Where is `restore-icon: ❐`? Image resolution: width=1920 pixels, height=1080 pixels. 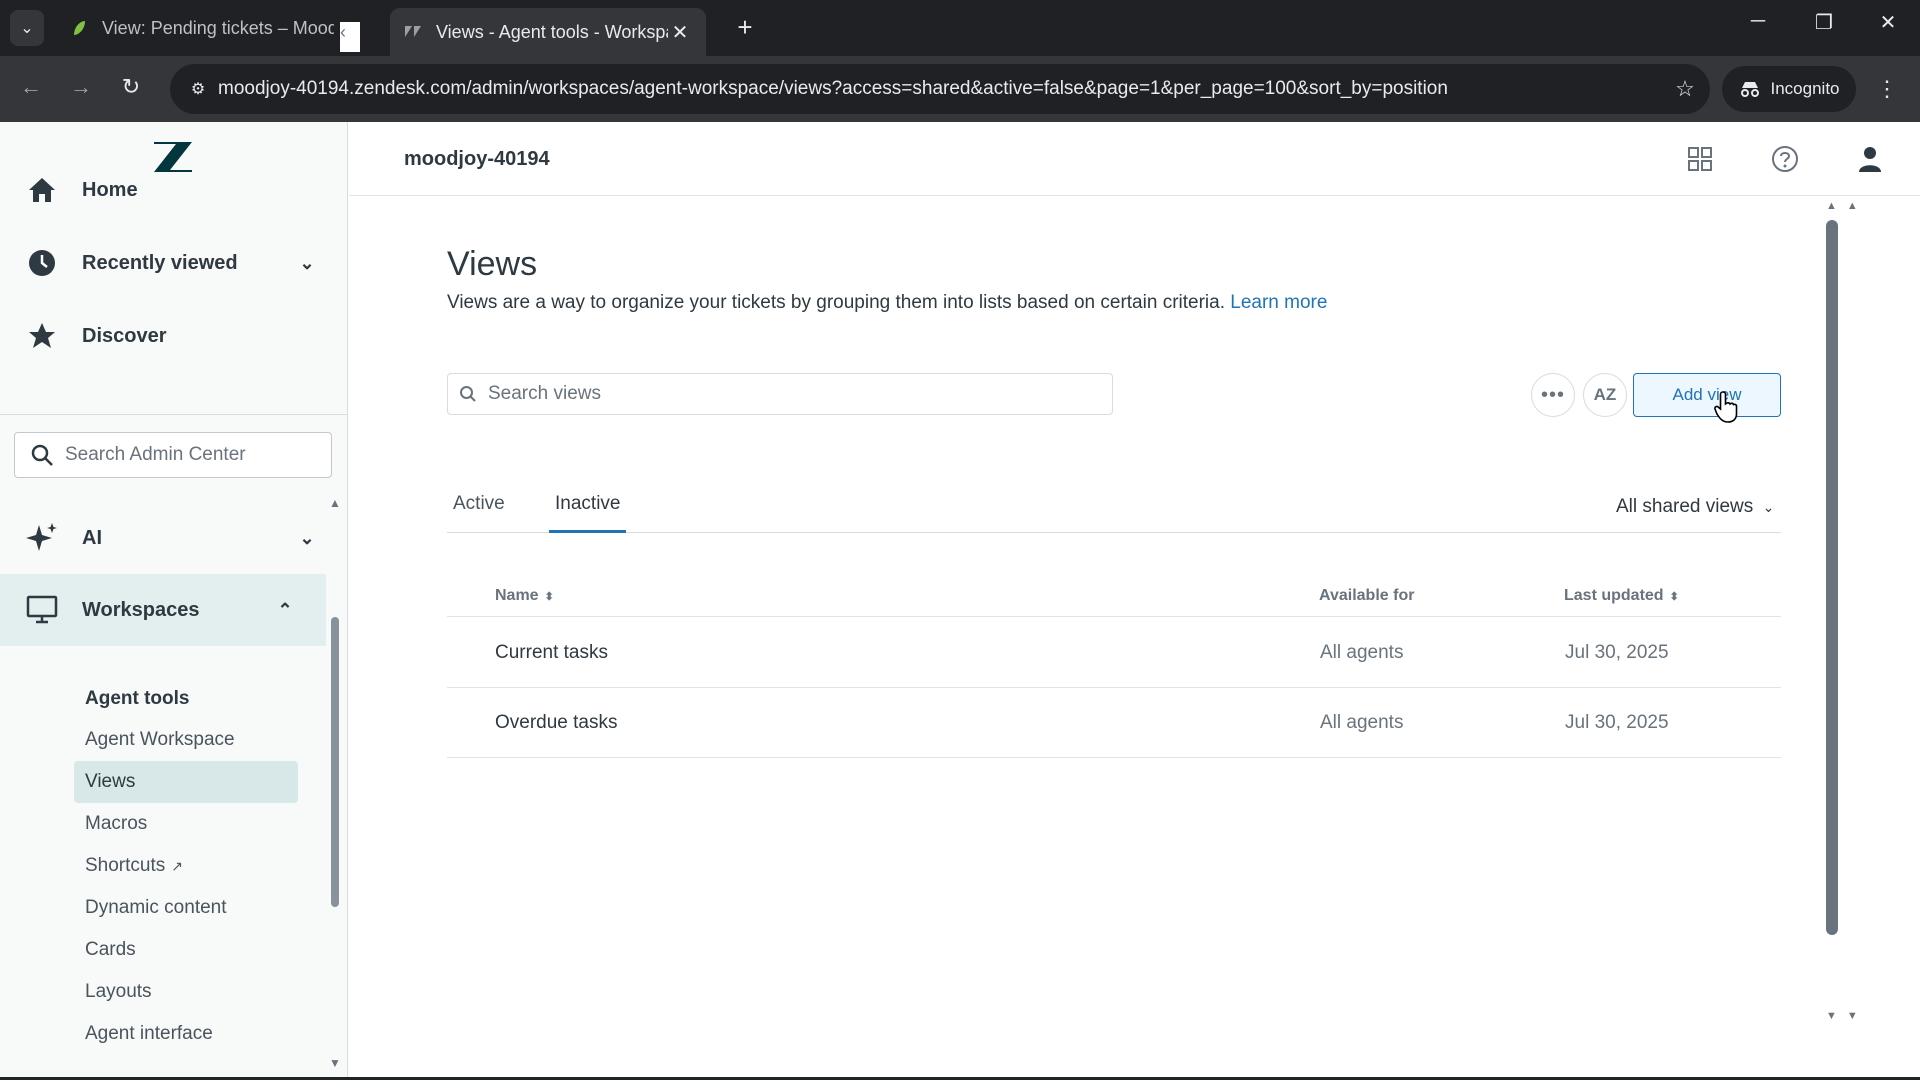 restore-icon: ❐ is located at coordinates (1824, 22).